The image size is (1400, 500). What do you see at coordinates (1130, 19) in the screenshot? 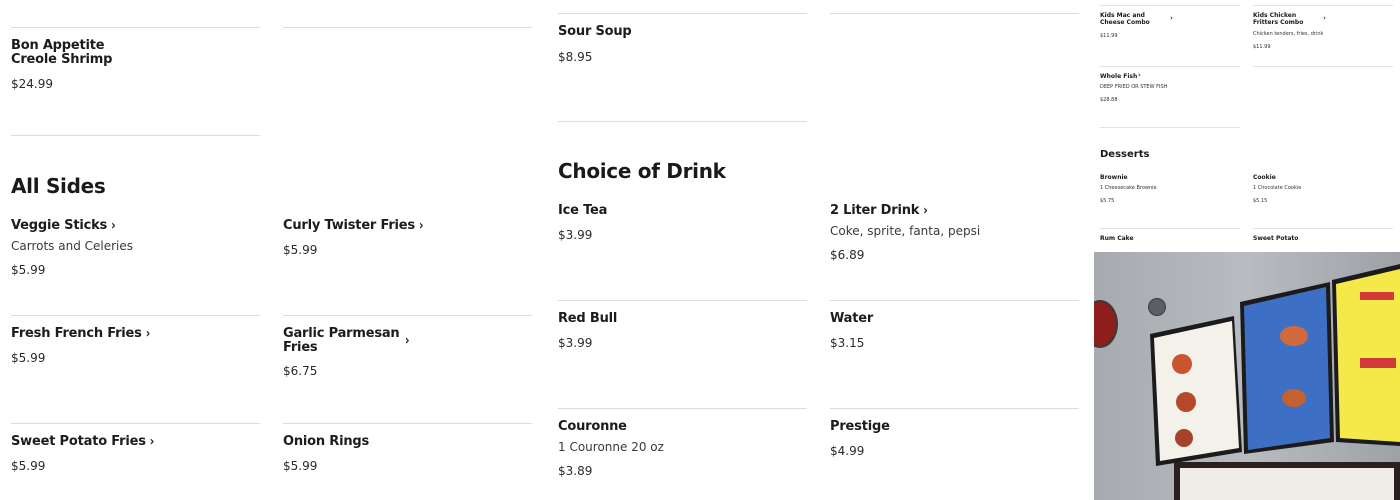
I see `mini-item-kids-mac: Kids Mac and Cheese Combo` at bounding box center [1130, 19].